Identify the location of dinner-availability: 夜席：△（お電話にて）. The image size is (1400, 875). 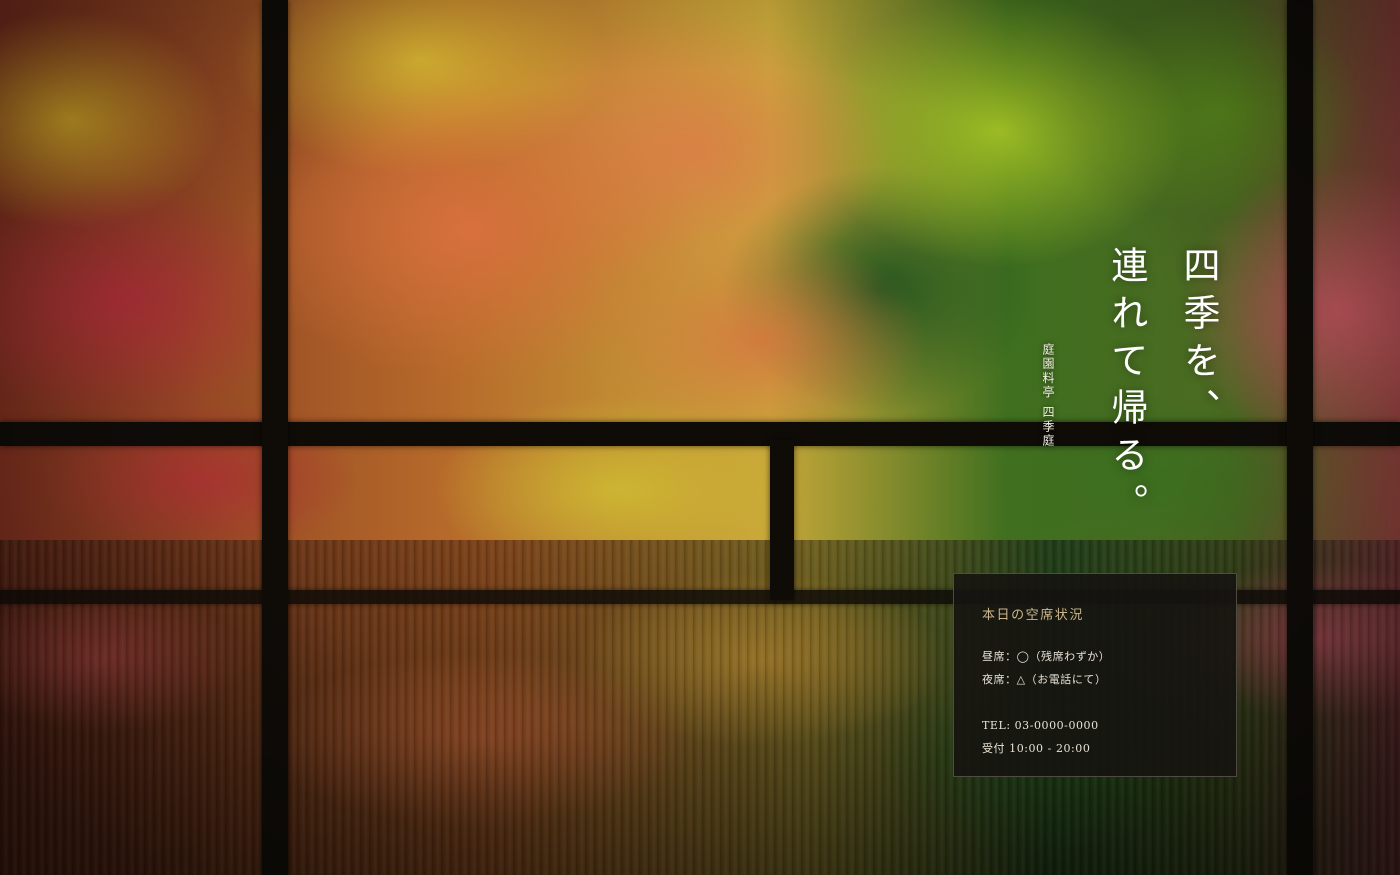
(1044, 679).